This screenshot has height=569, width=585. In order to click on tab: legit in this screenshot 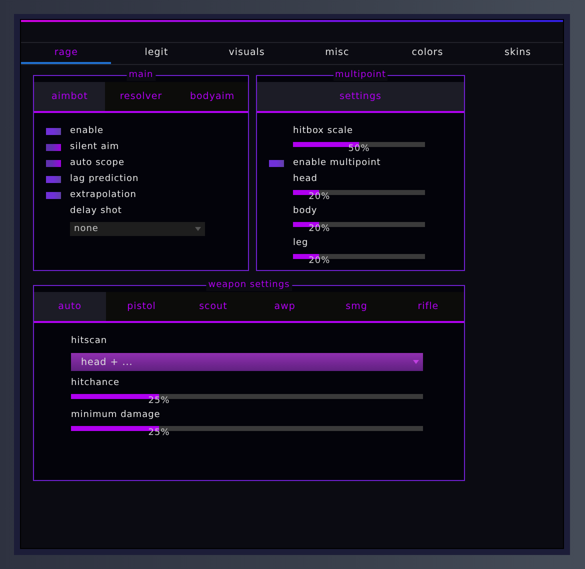, I will do `click(156, 53)`.